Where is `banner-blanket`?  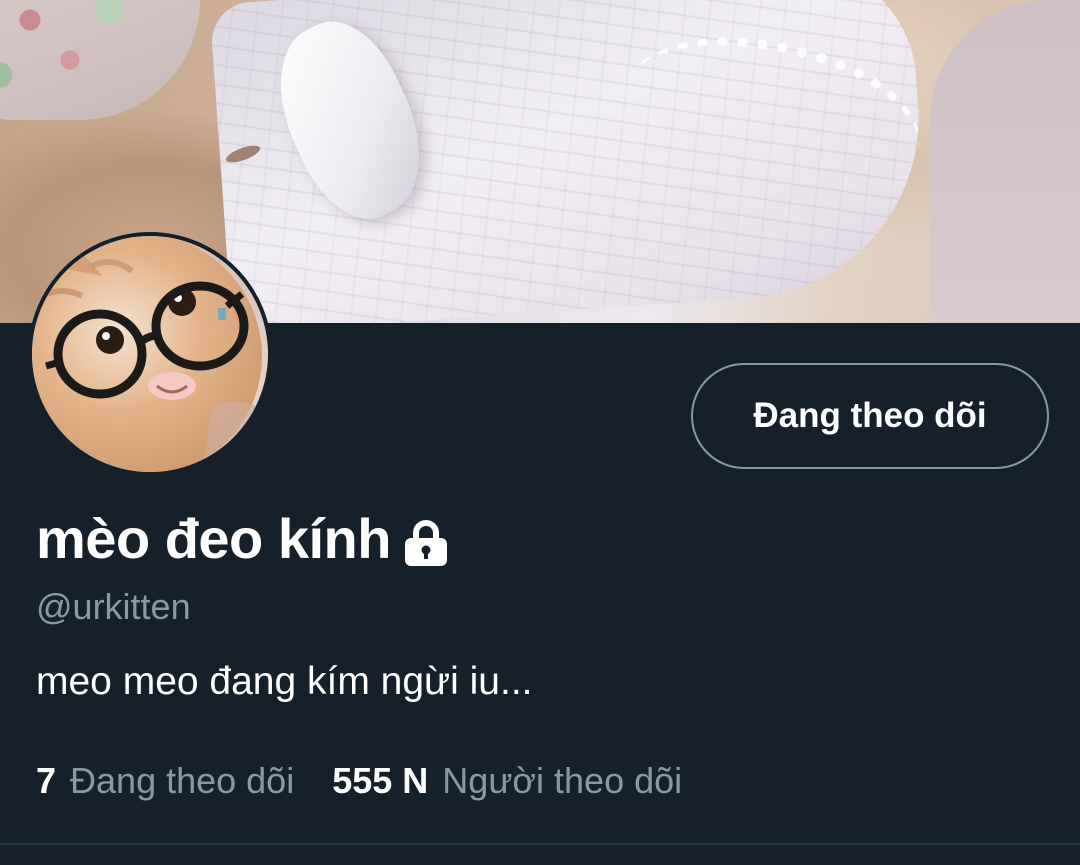 banner-blanket is located at coordinates (1005, 161).